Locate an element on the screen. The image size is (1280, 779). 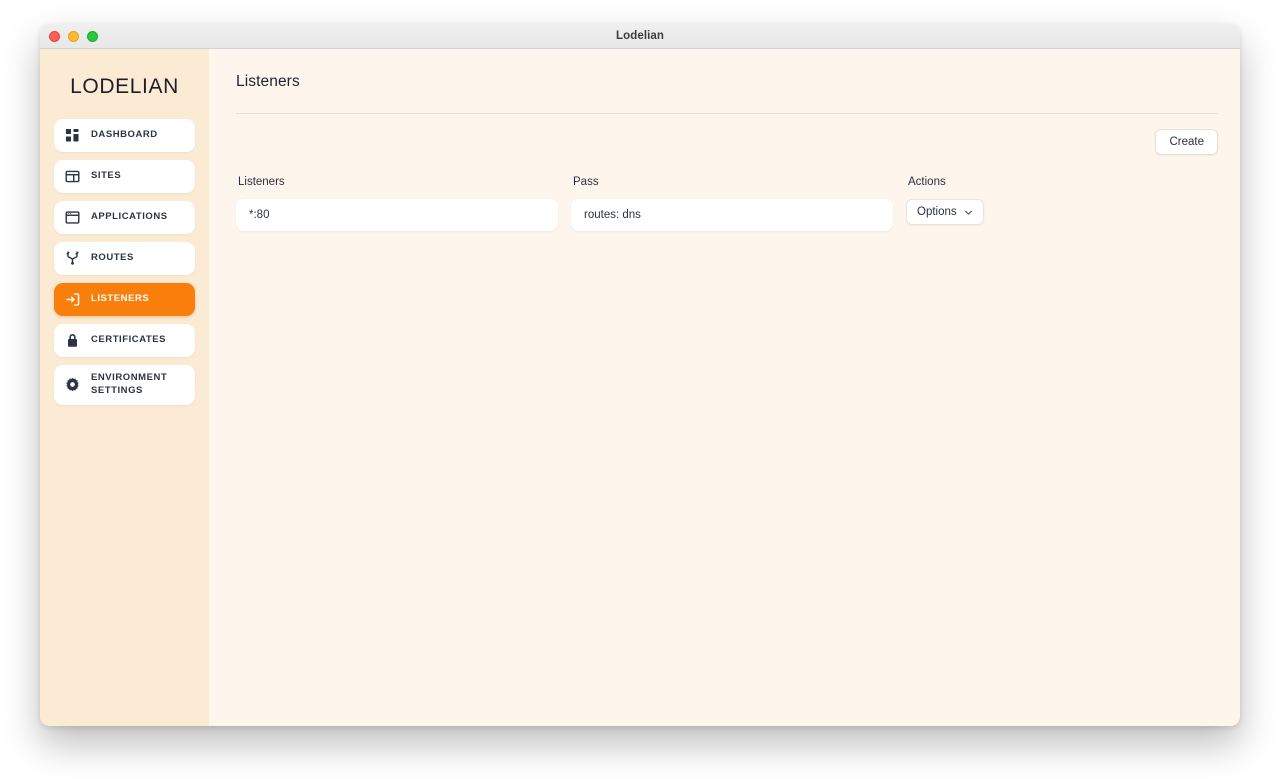
title-divider is located at coordinates (727, 113).